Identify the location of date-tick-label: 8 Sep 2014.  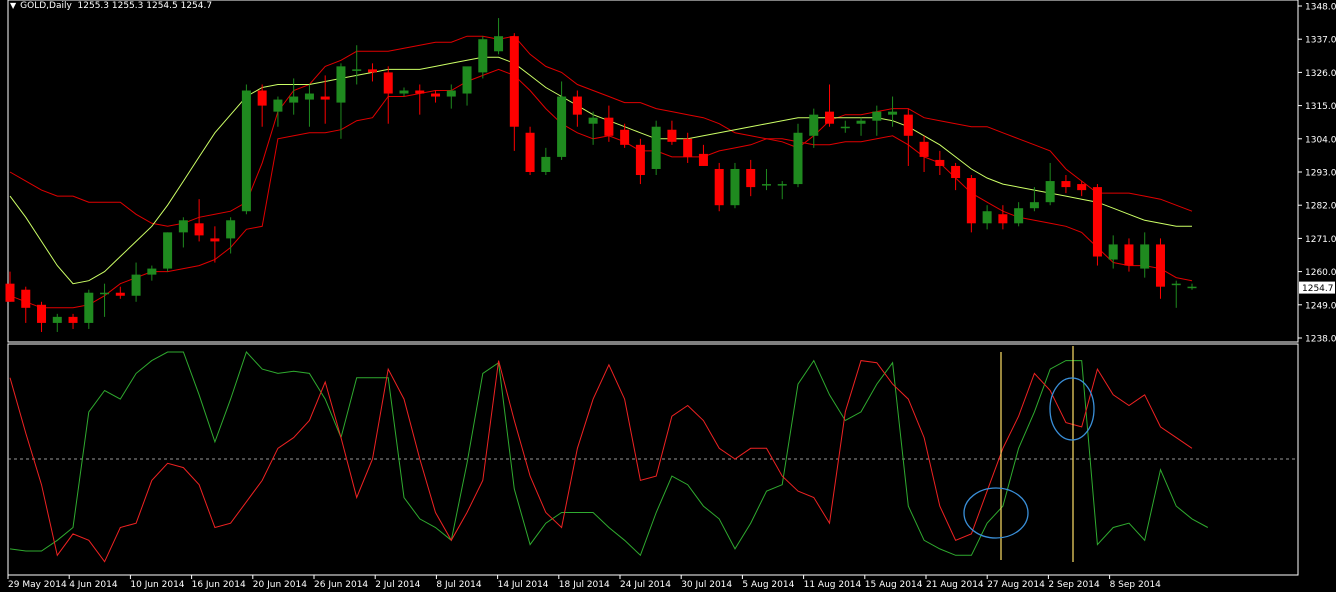
(1136, 585).